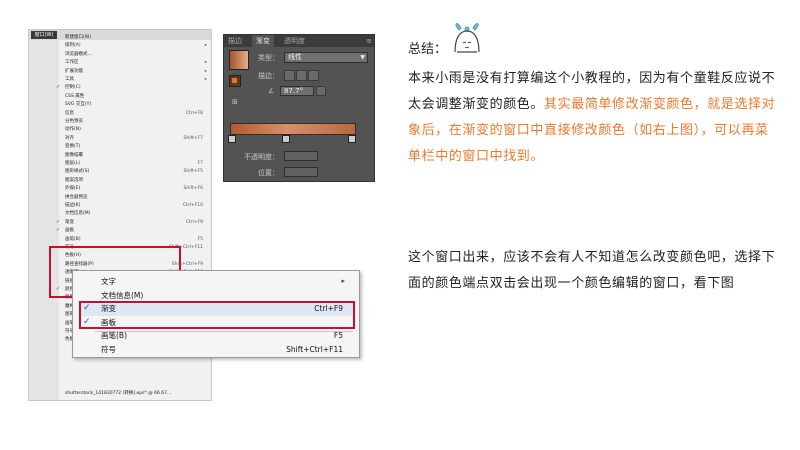 The image size is (800, 450). Describe the element at coordinates (362, 57) in the screenshot. I see `chevron-down-icon: ▼` at that location.